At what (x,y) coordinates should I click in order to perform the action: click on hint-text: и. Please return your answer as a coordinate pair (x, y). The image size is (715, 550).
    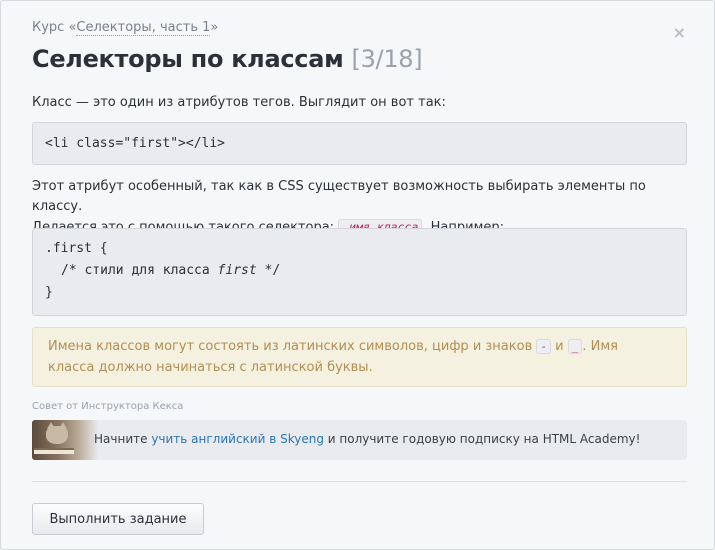
    Looking at the image, I should click on (559, 346).